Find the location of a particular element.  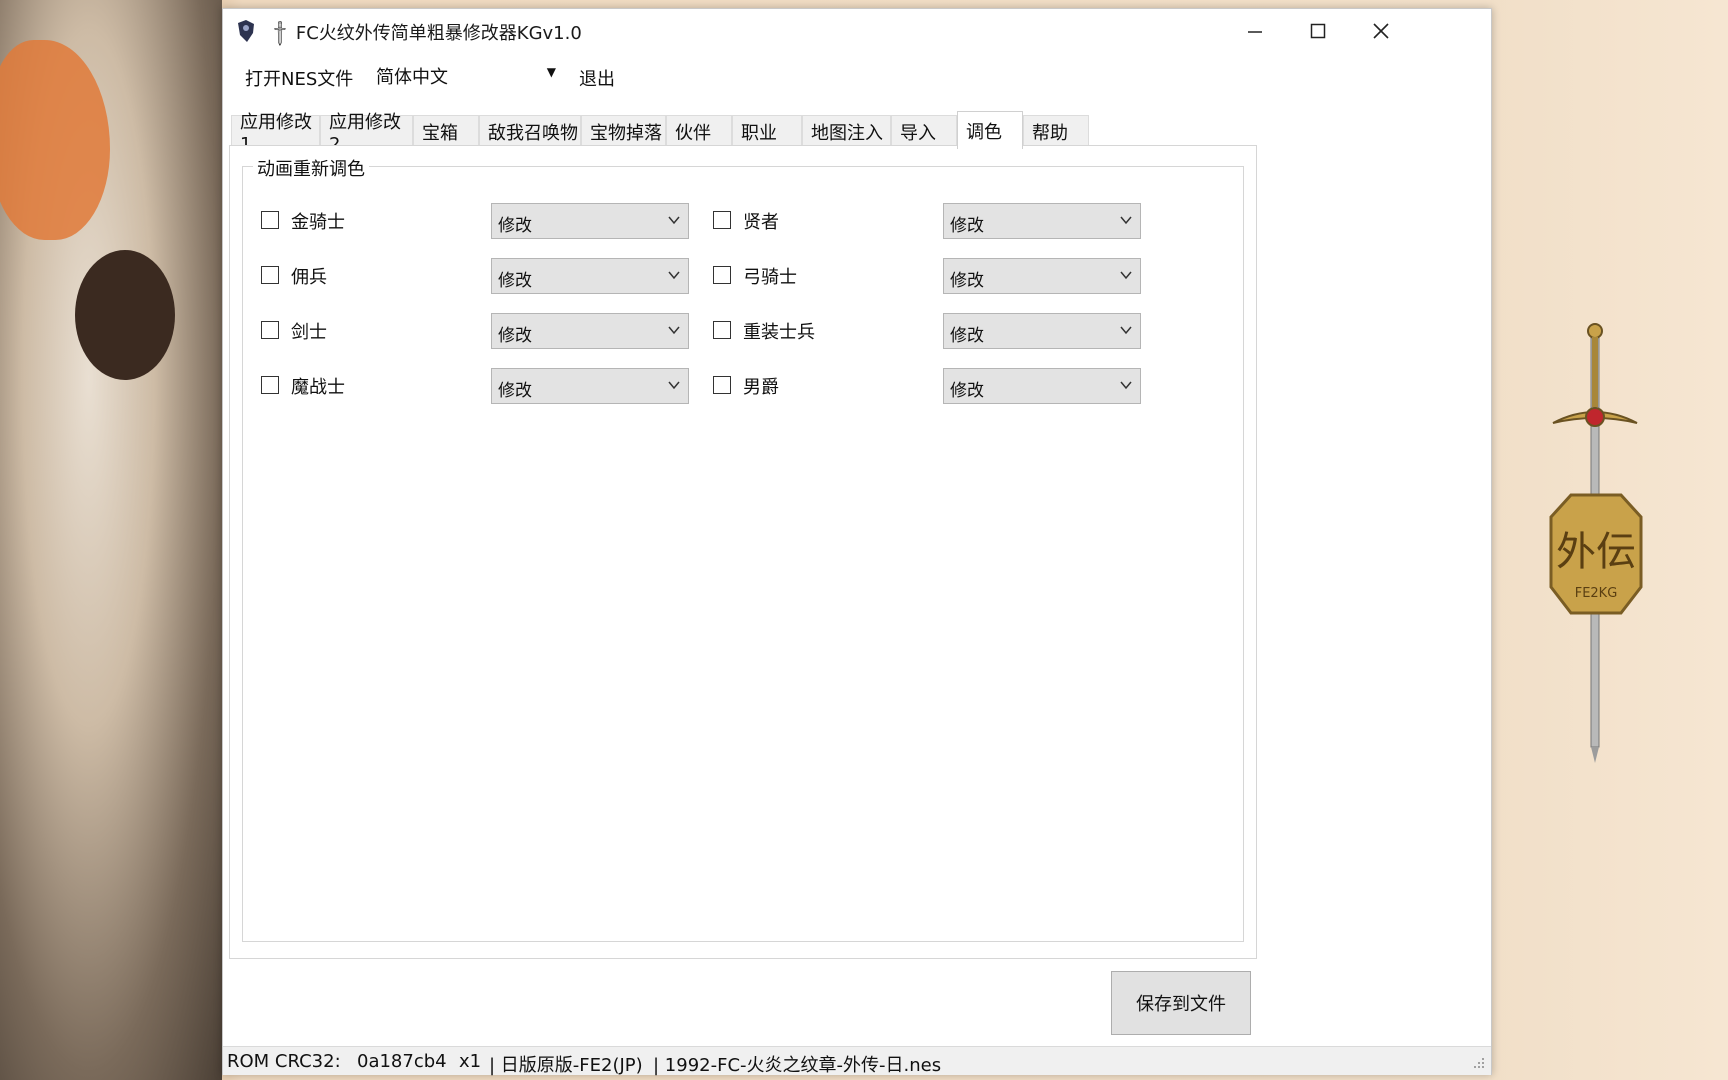

minimize-button is located at coordinates (1255, 31).